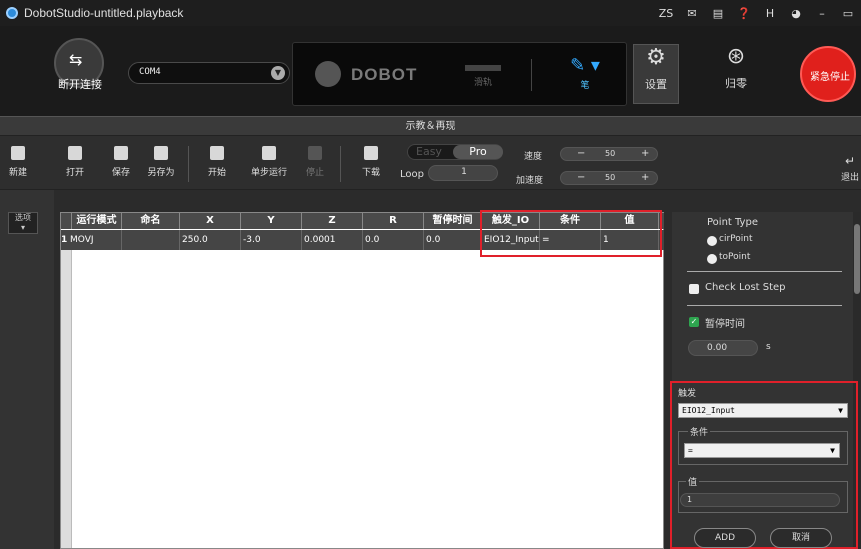  I want to click on table-cell: 250.0, so click(210, 240).